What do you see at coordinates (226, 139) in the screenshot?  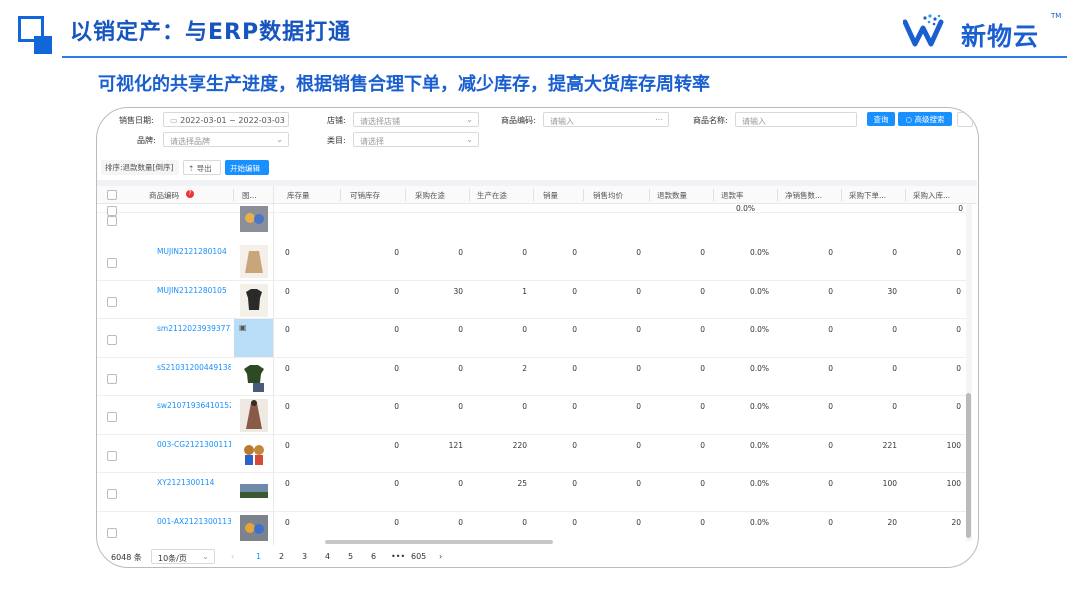 I see `brand-select: 请选择品牌 ⌄` at bounding box center [226, 139].